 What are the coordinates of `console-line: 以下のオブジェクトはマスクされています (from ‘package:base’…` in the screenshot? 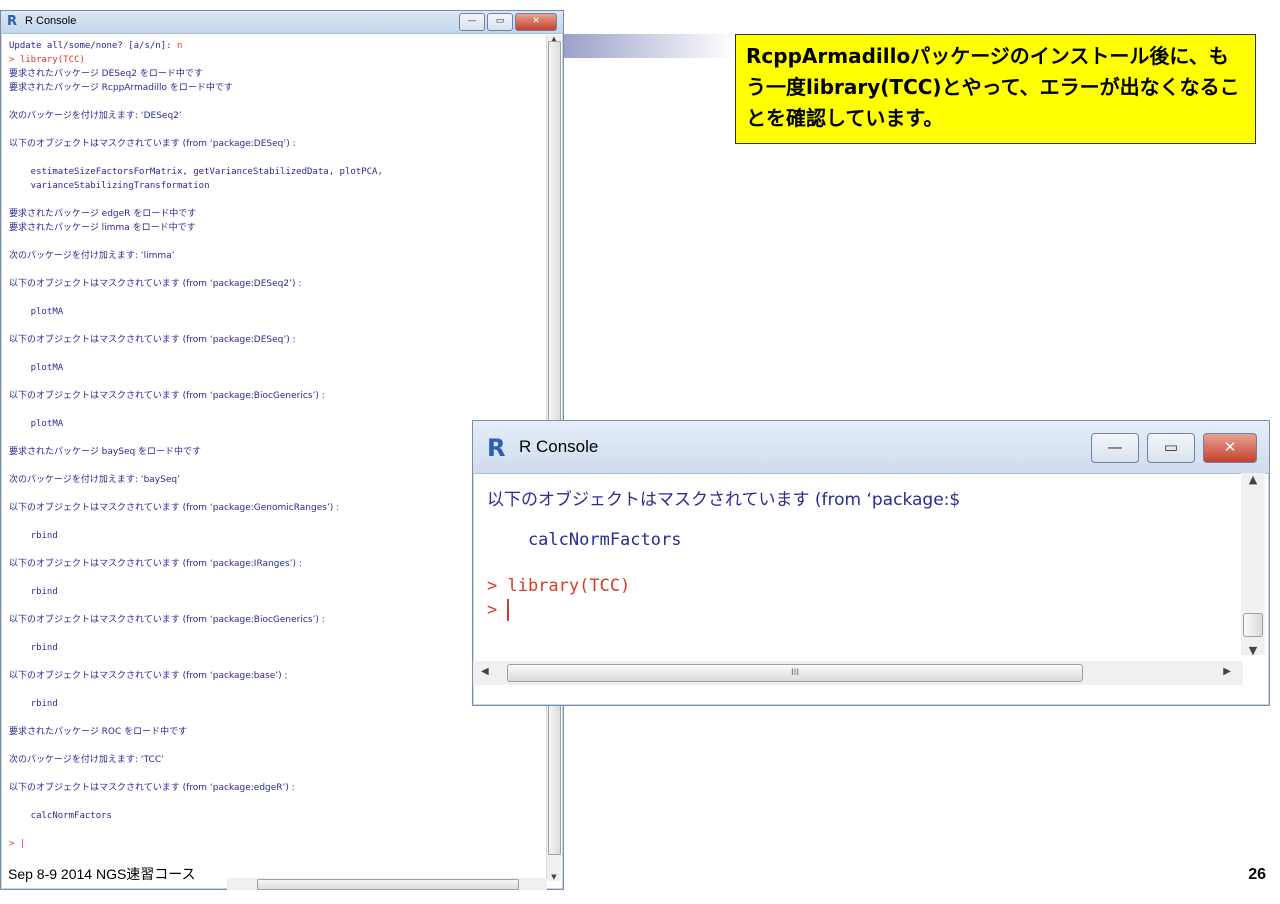 It's located at (148, 676).